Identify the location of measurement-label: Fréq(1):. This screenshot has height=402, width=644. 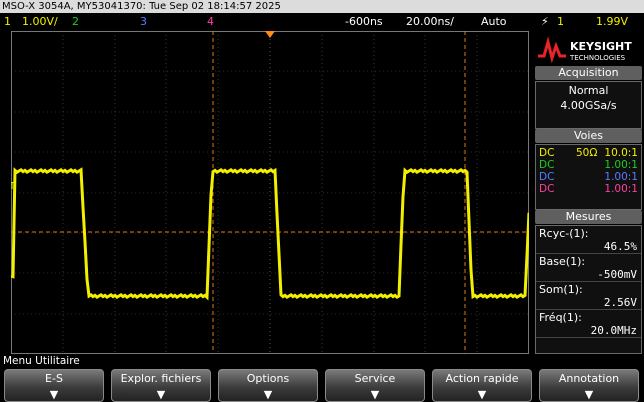
(560, 317).